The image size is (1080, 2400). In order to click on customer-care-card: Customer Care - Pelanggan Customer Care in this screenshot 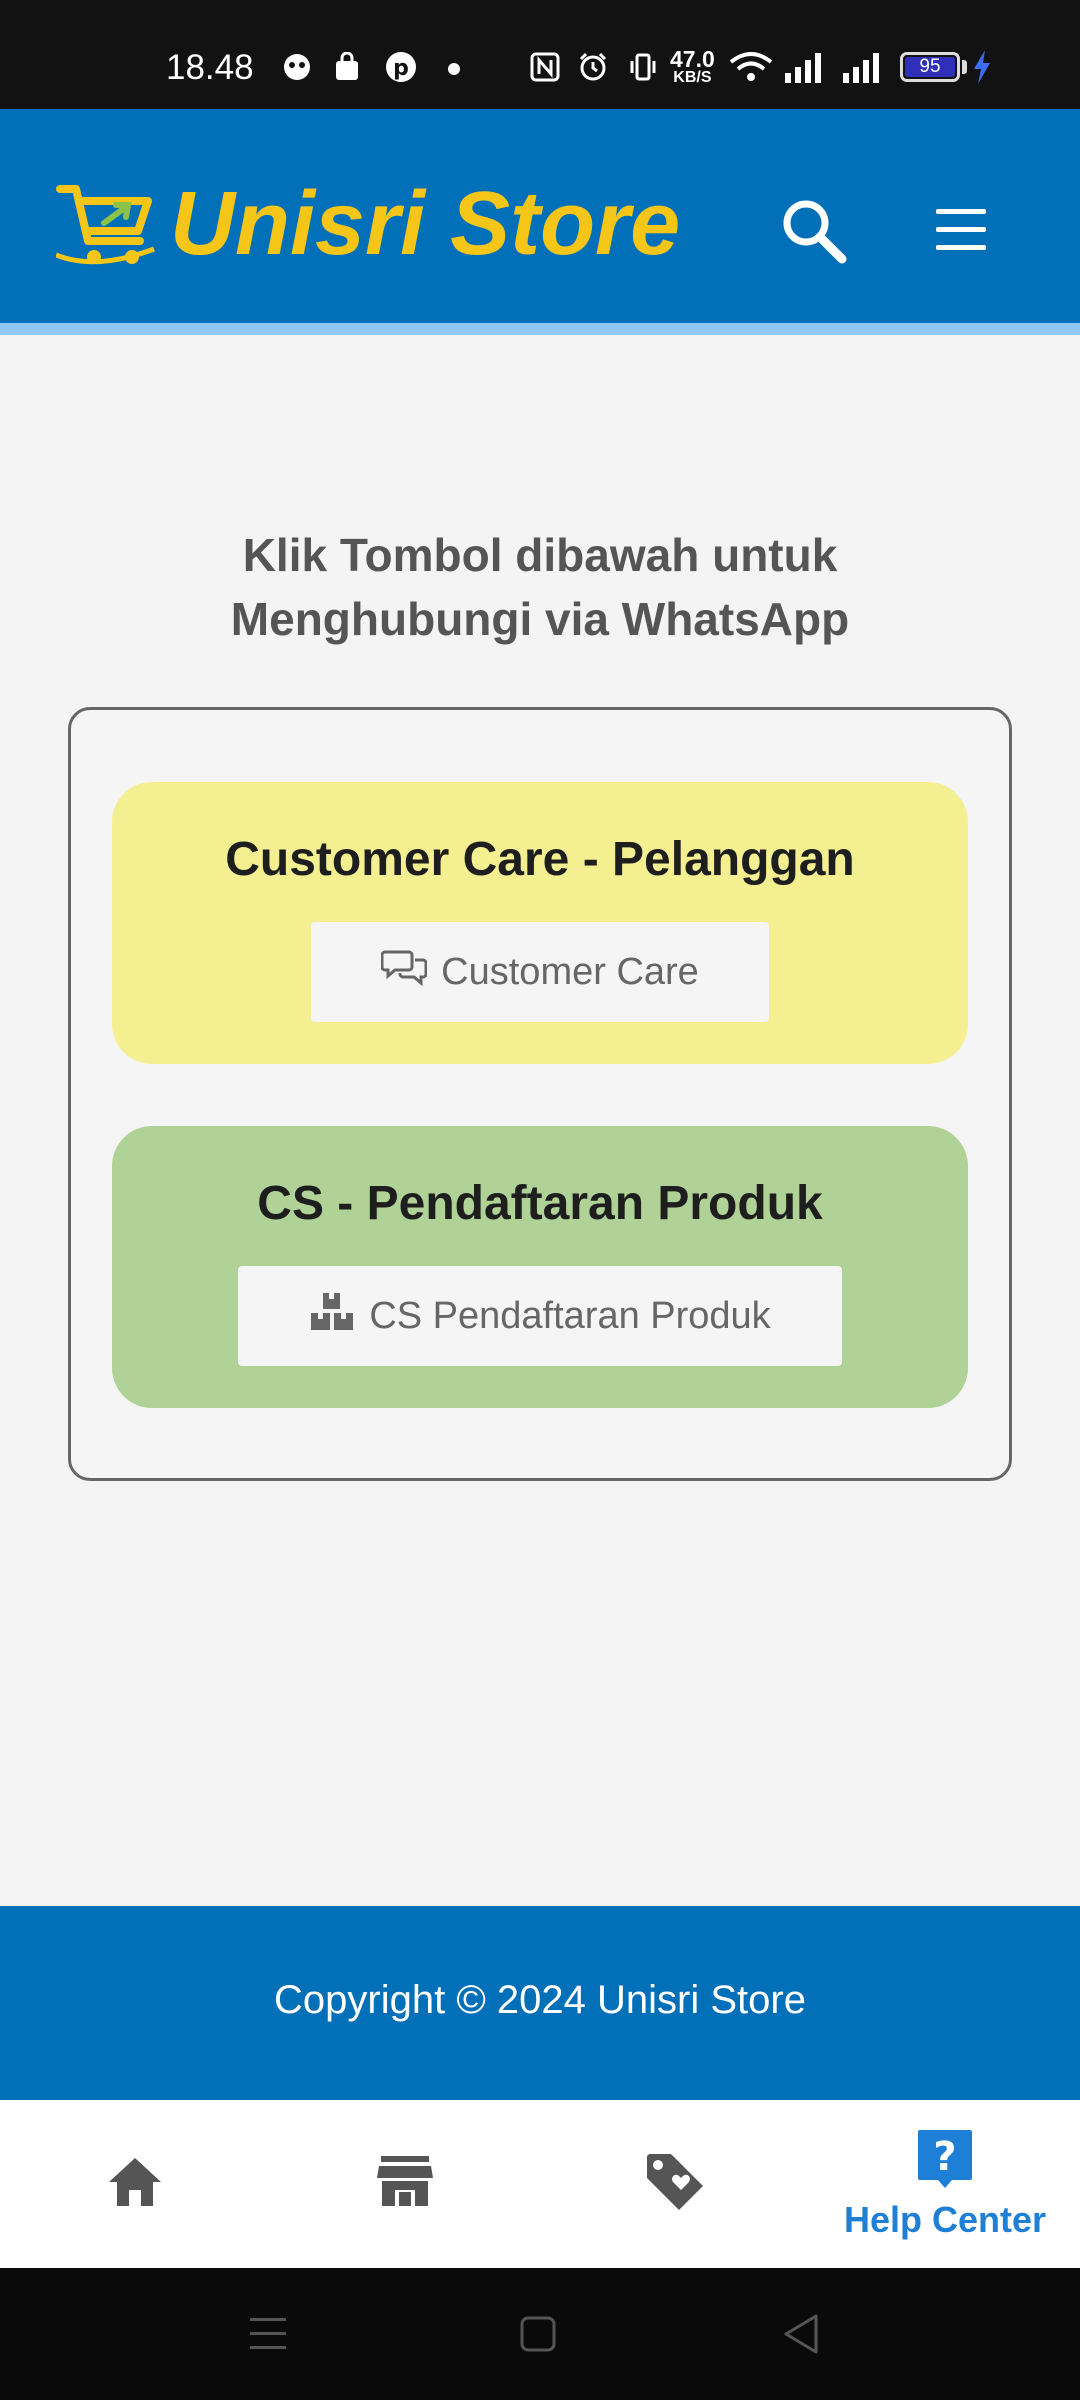, I will do `click(540, 923)`.